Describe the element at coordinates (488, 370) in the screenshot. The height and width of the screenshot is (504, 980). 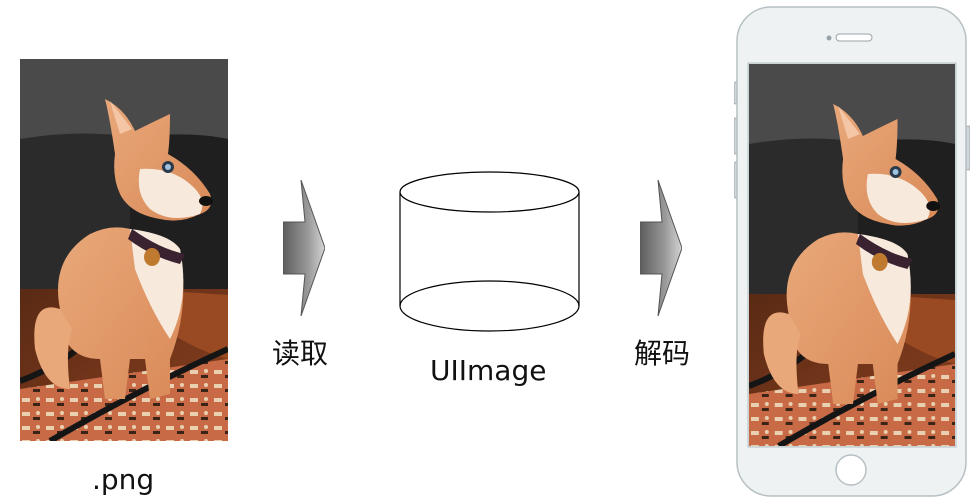
I see `uiimage-label: UIImage` at that location.